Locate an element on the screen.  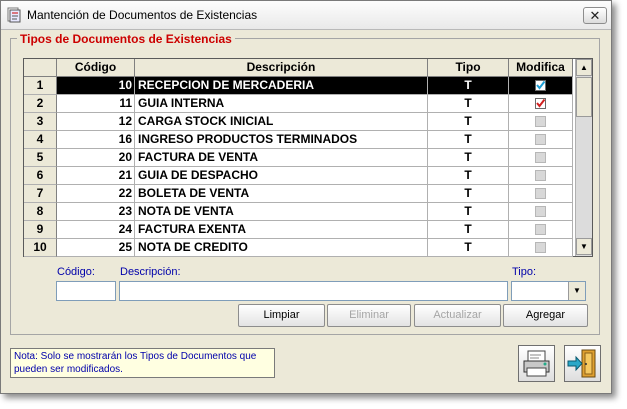
row-number-cell: 7 is located at coordinates (40, 194).